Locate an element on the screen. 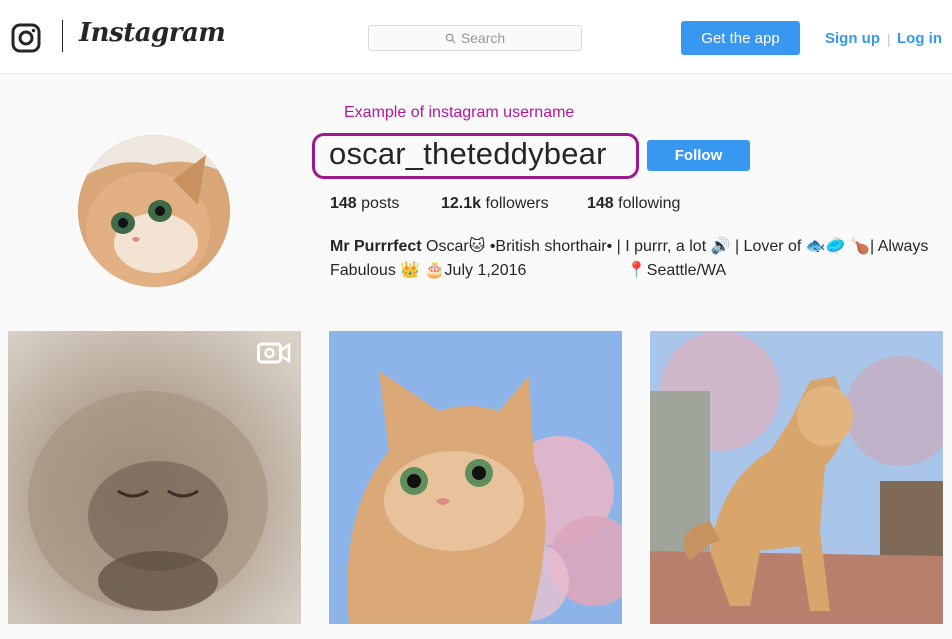  cat-on-deck-photo is located at coordinates (796, 477).